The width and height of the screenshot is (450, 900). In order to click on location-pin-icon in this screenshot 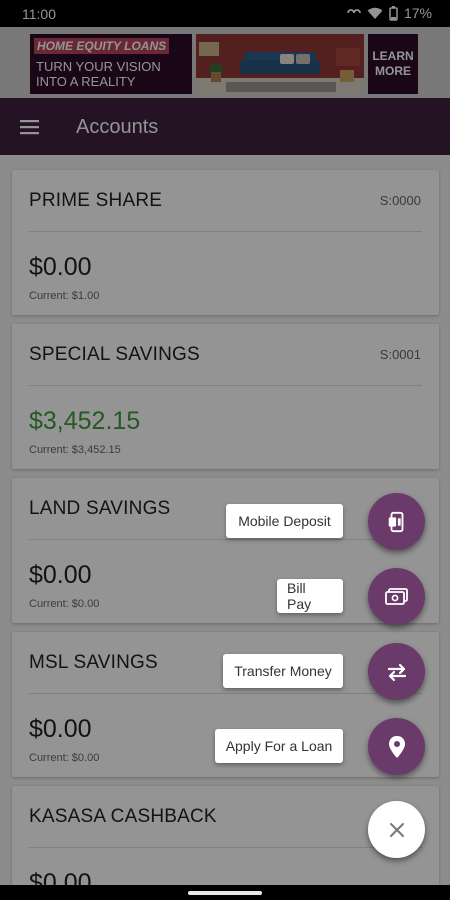, I will do `click(396, 746)`.